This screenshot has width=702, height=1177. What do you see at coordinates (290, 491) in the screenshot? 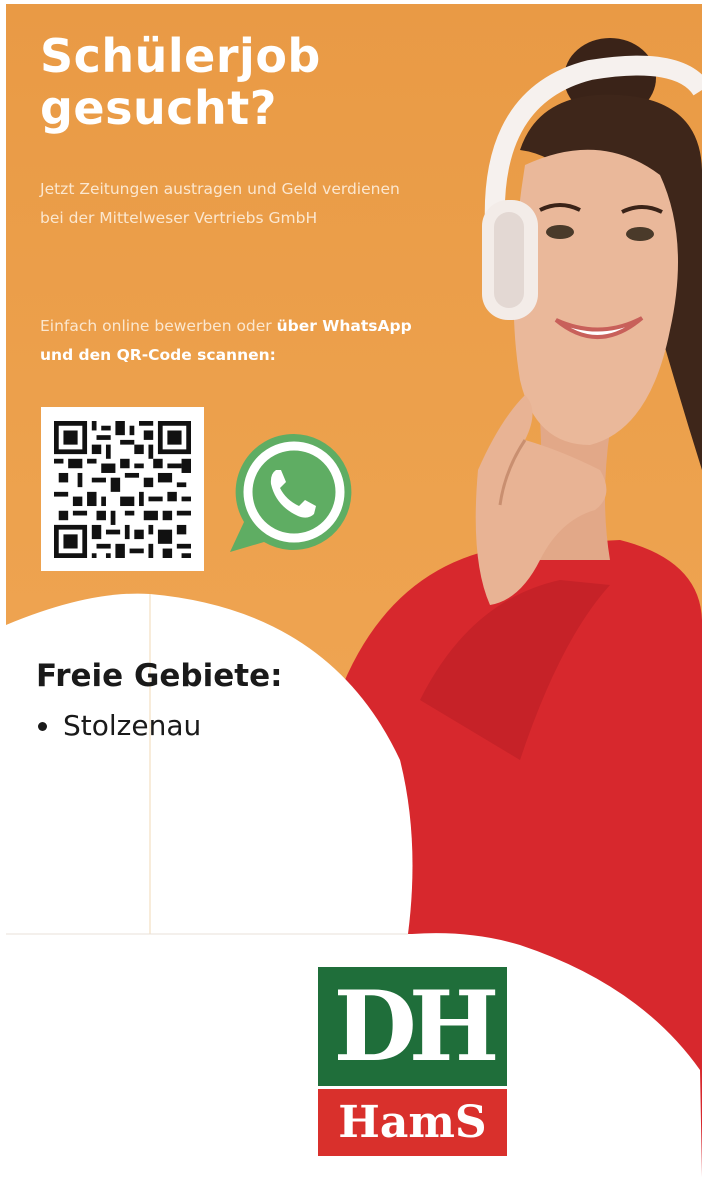
I see `whatsapp-icon` at bounding box center [290, 491].